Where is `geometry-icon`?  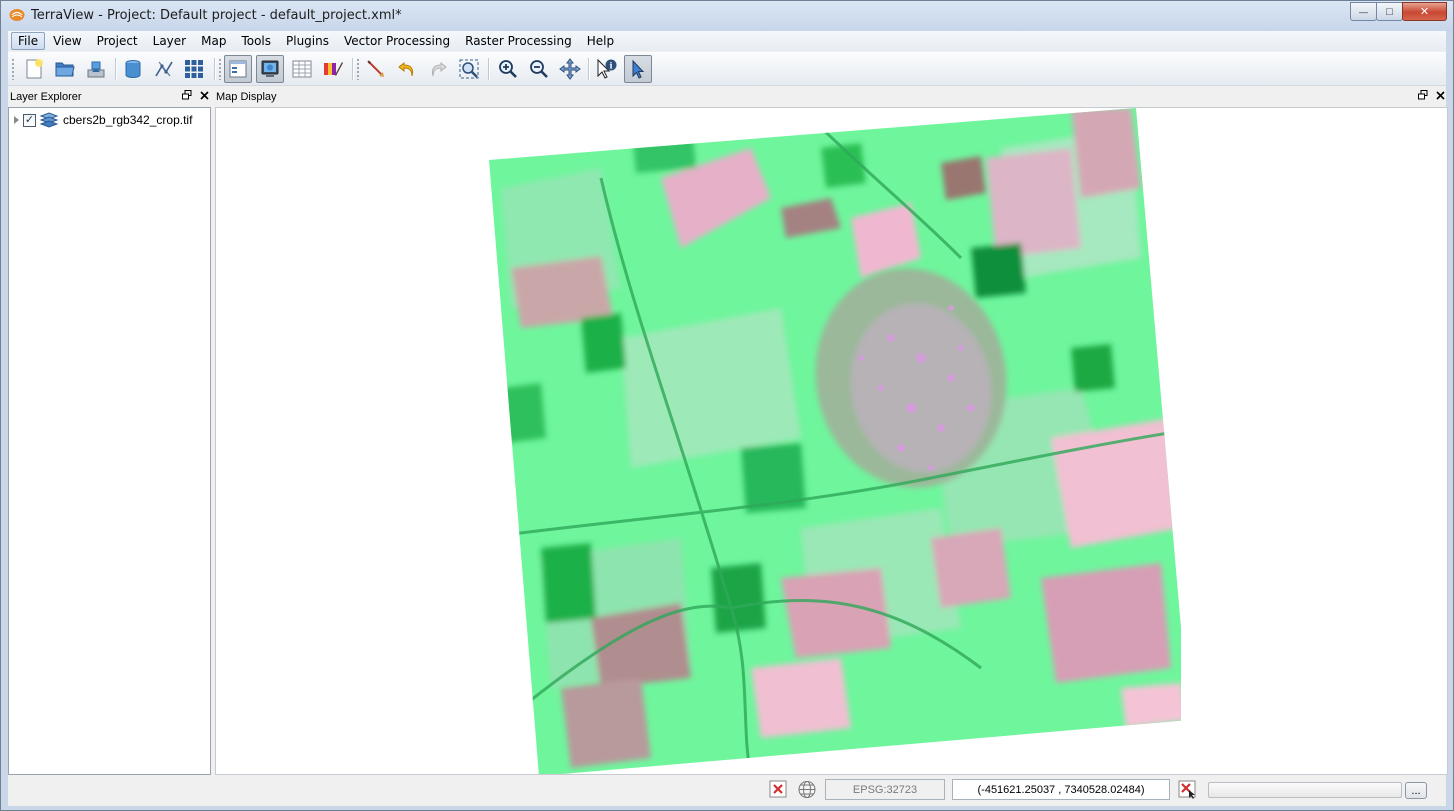 geometry-icon is located at coordinates (164, 69).